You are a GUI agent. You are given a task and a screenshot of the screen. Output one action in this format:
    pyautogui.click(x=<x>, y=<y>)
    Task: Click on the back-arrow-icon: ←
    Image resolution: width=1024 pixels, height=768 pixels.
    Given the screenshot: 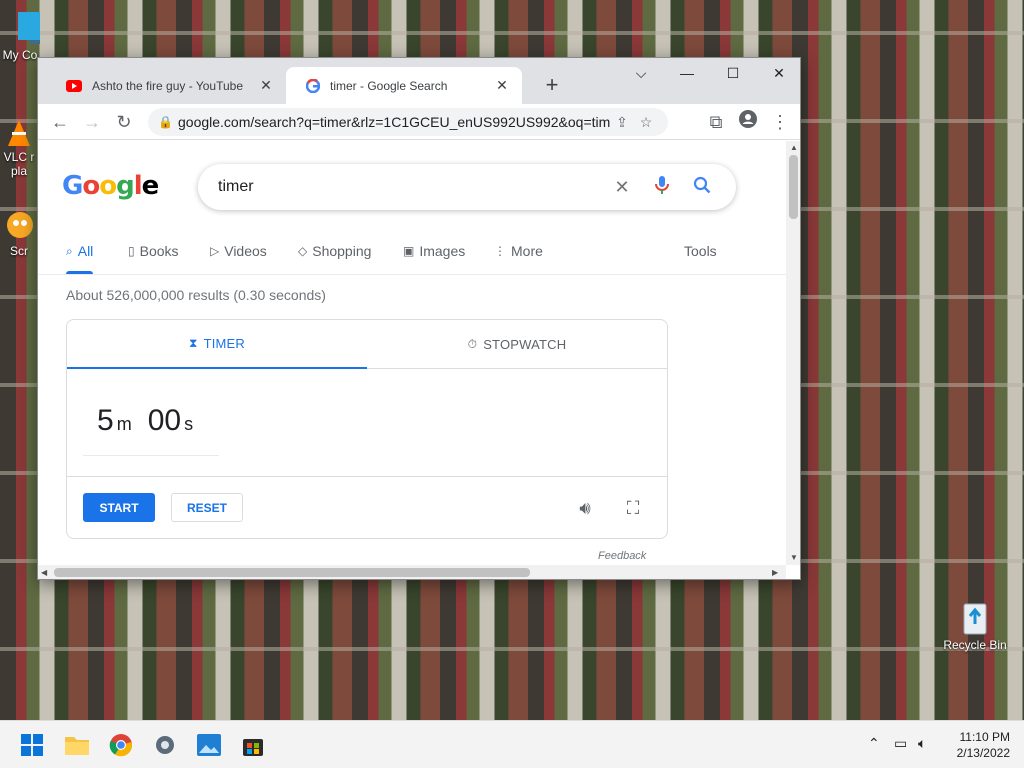 What is the action you would take?
    pyautogui.click(x=60, y=122)
    